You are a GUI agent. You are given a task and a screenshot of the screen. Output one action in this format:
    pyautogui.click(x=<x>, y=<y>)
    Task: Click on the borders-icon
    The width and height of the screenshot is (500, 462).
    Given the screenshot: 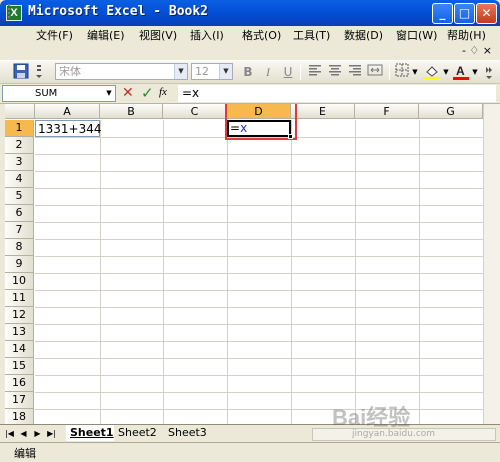 What is the action you would take?
    pyautogui.click(x=403, y=72)
    